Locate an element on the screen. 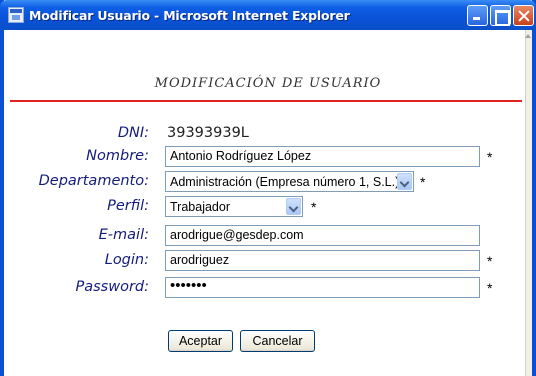 This screenshot has height=376, width=536. departamento-select: Administración (Empresa número 1, S.L.) is located at coordinates (289, 181).